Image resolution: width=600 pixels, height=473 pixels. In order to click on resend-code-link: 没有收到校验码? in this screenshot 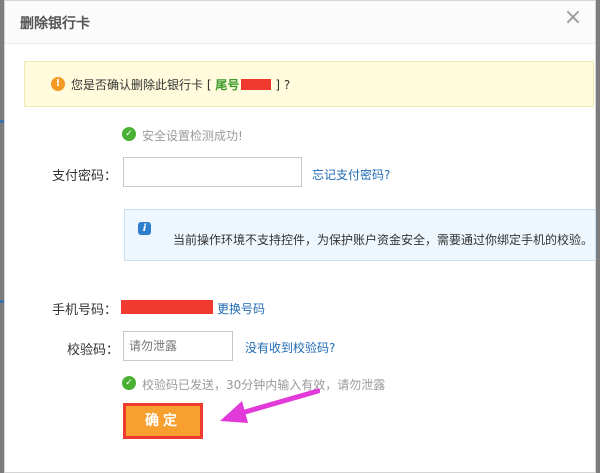, I will do `click(290, 347)`.